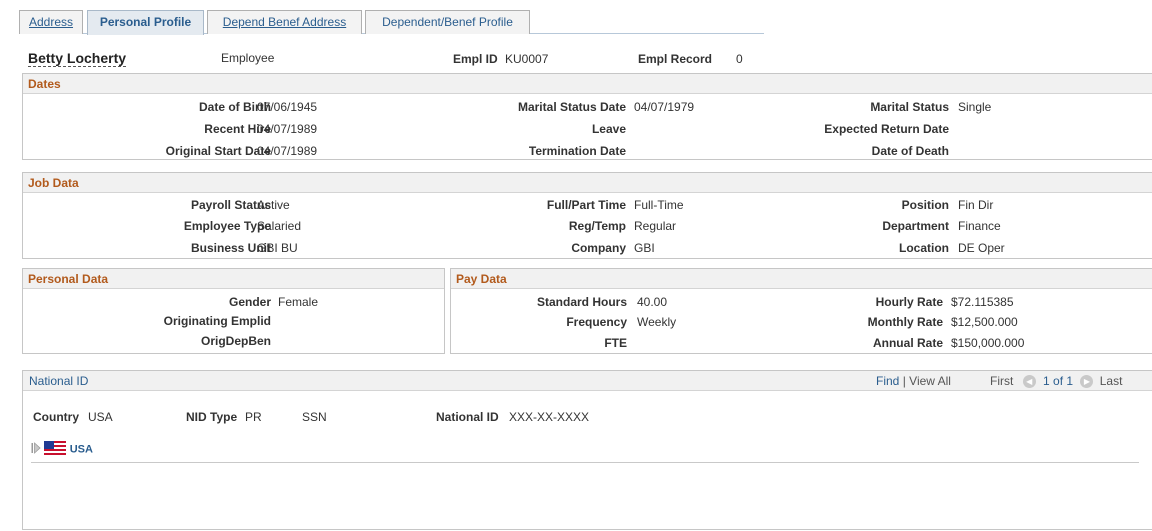 Image resolution: width=1152 pixels, height=531 pixels. What do you see at coordinates (586, 205) in the screenshot?
I see `full-part-time-label: Full/Part Time` at bounding box center [586, 205].